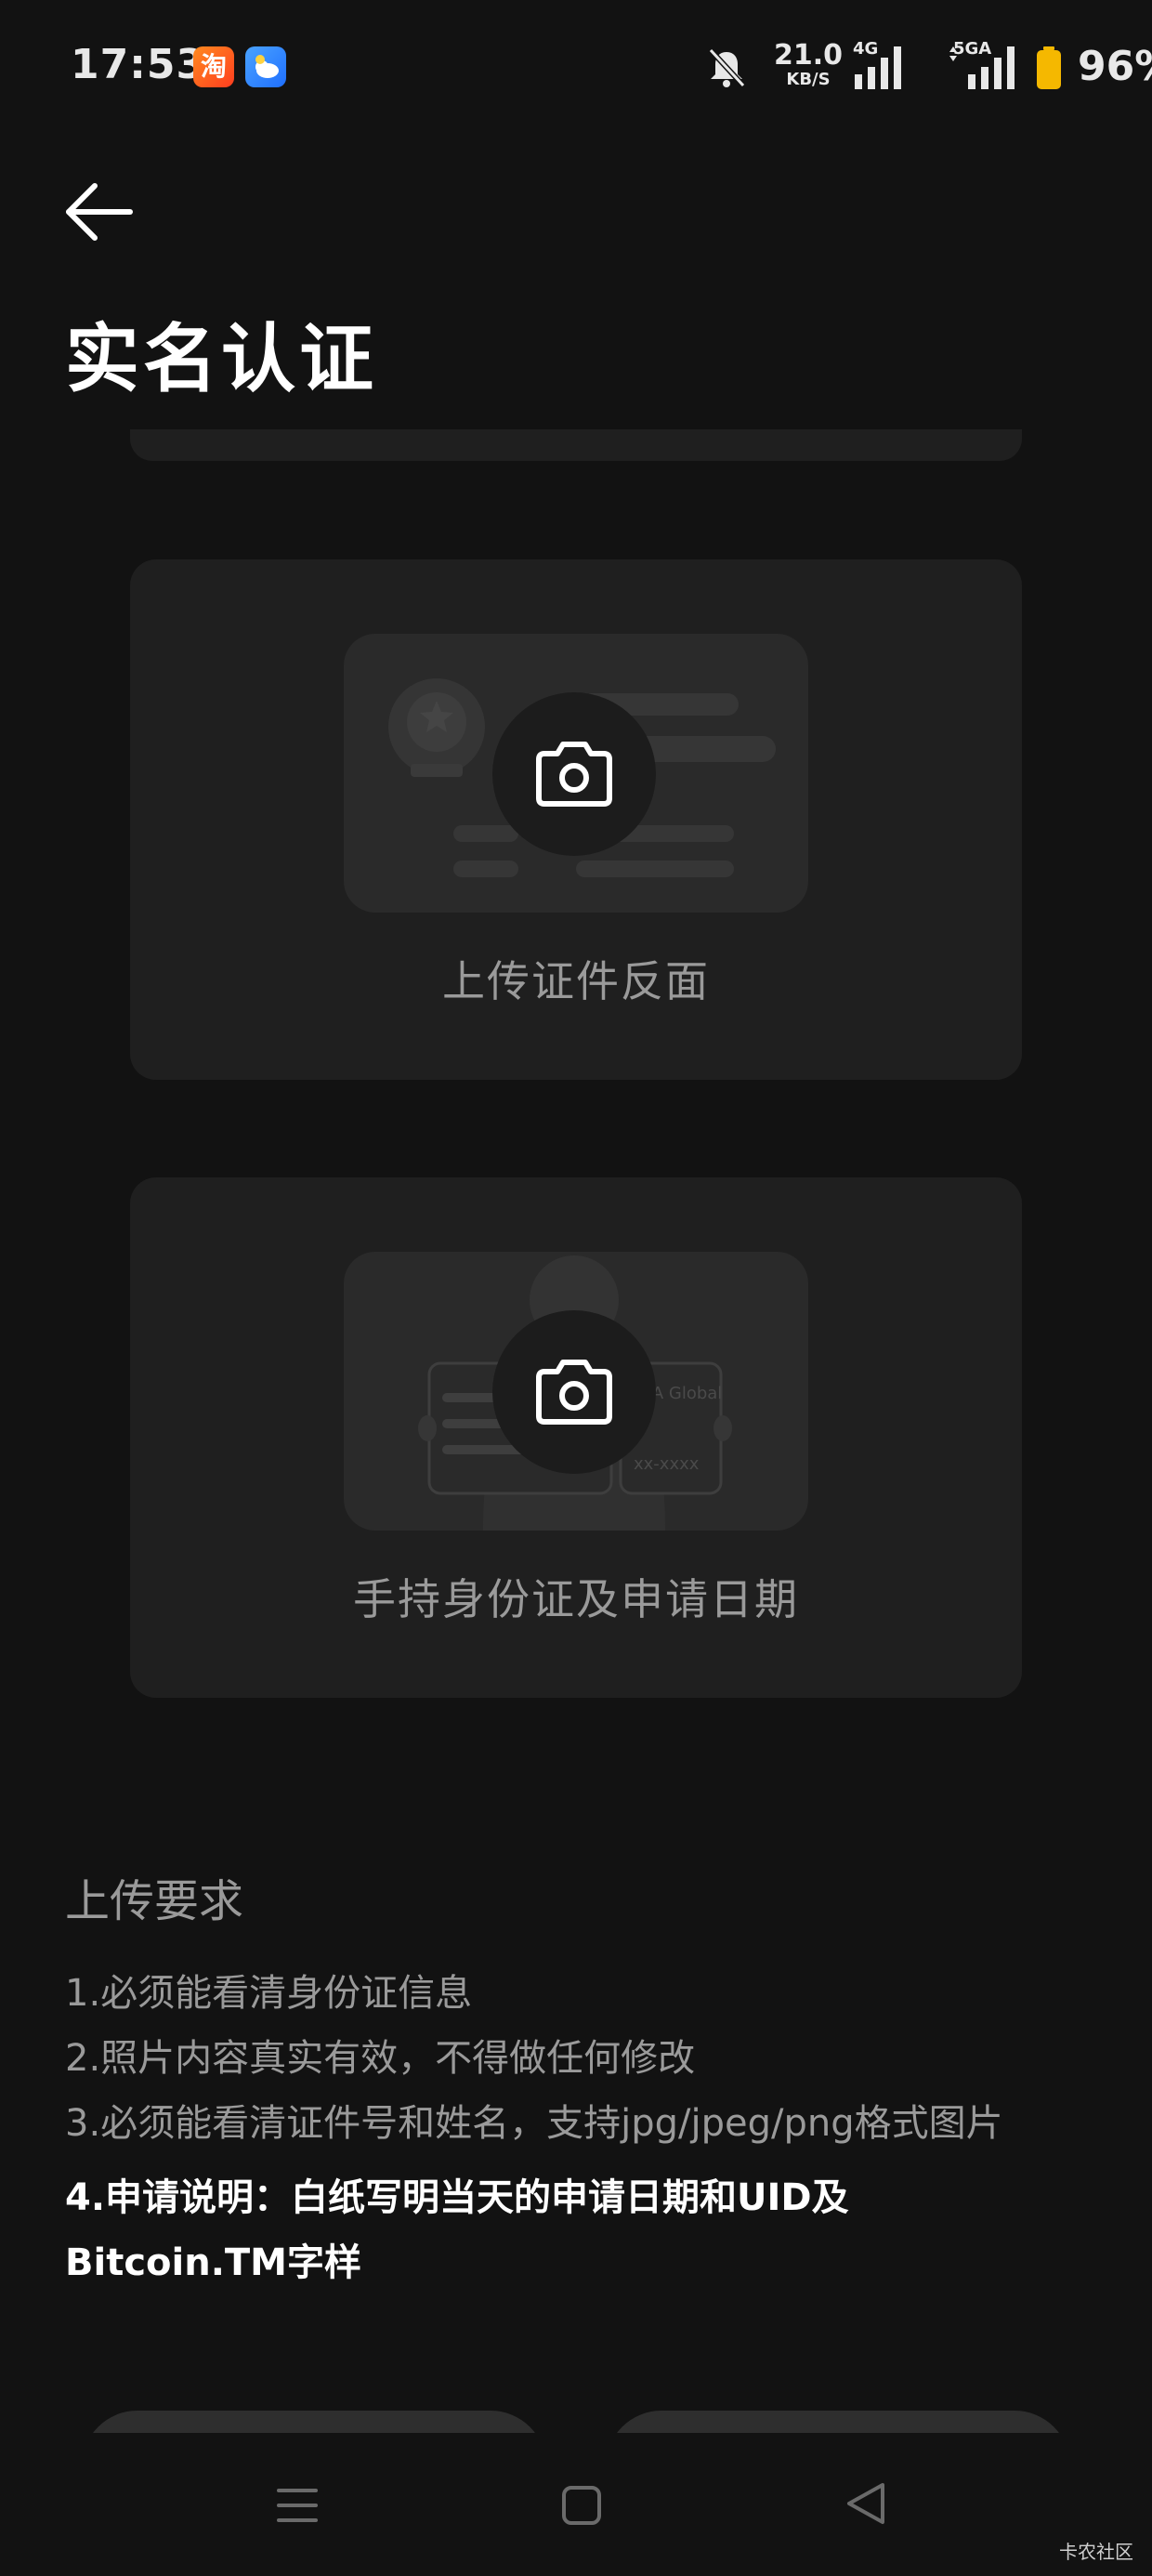  Describe the element at coordinates (154, 1901) in the screenshot. I see `requirements-title: 上传要求` at that location.